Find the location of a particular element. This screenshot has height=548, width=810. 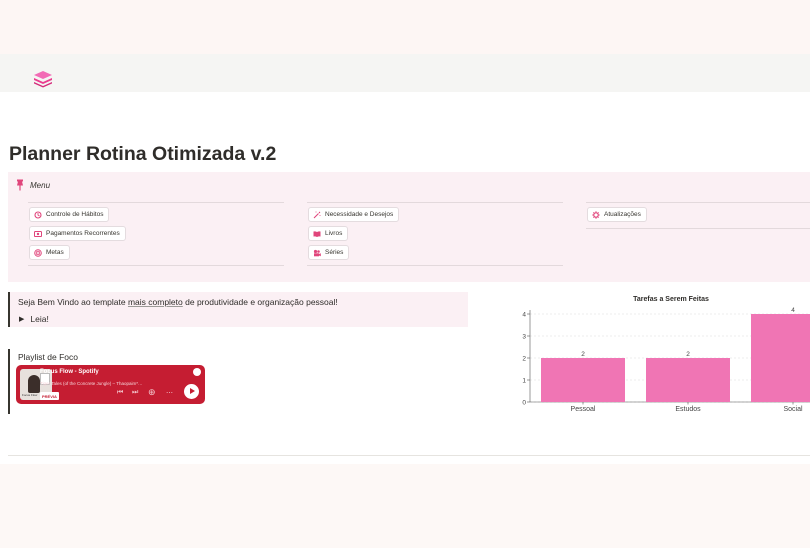

toggle-triangle-icon: ▶ is located at coordinates (21, 319).